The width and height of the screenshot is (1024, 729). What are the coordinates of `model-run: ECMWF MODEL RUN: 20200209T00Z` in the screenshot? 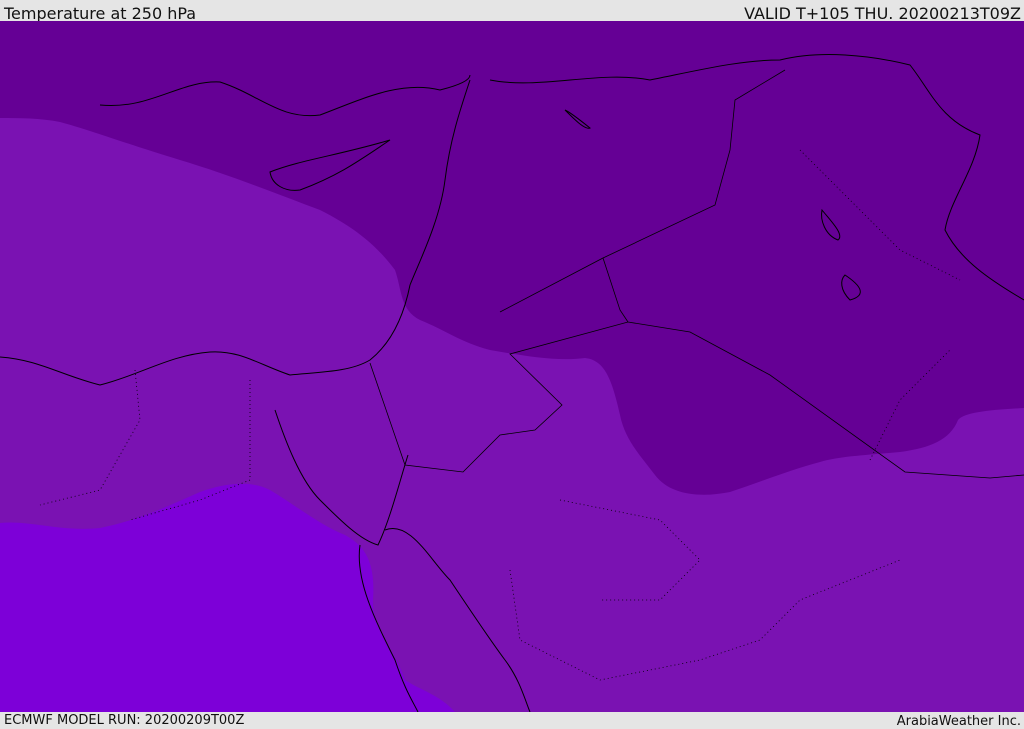 It's located at (124, 720).